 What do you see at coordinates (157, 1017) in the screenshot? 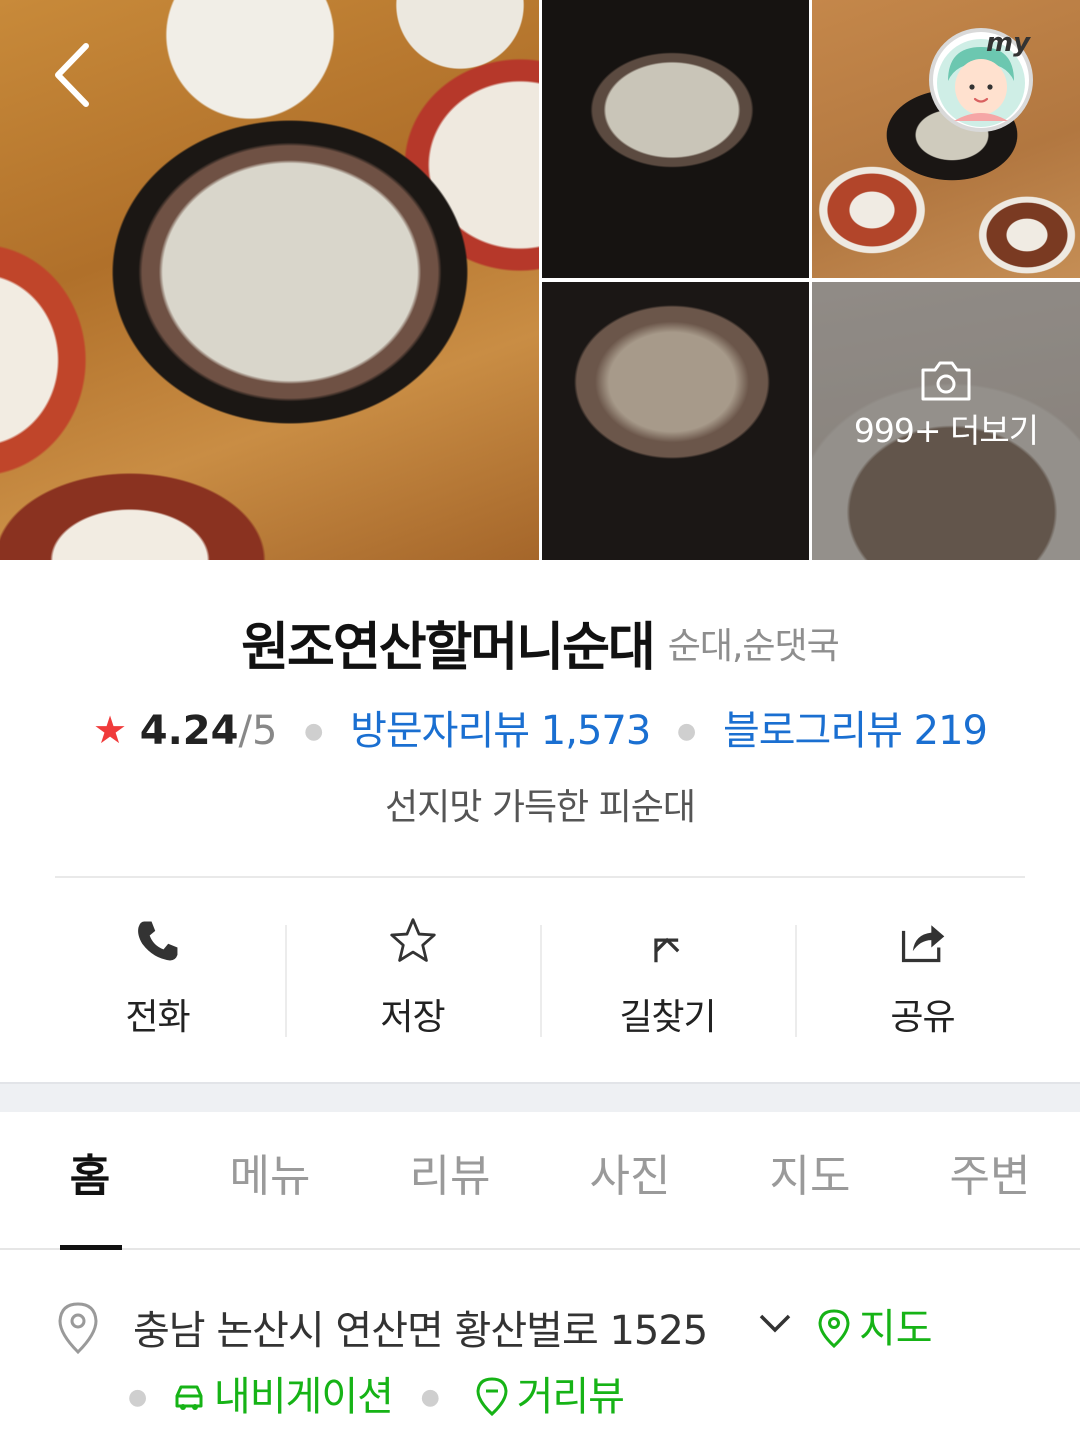
I see `call-label: 전화` at bounding box center [157, 1017].